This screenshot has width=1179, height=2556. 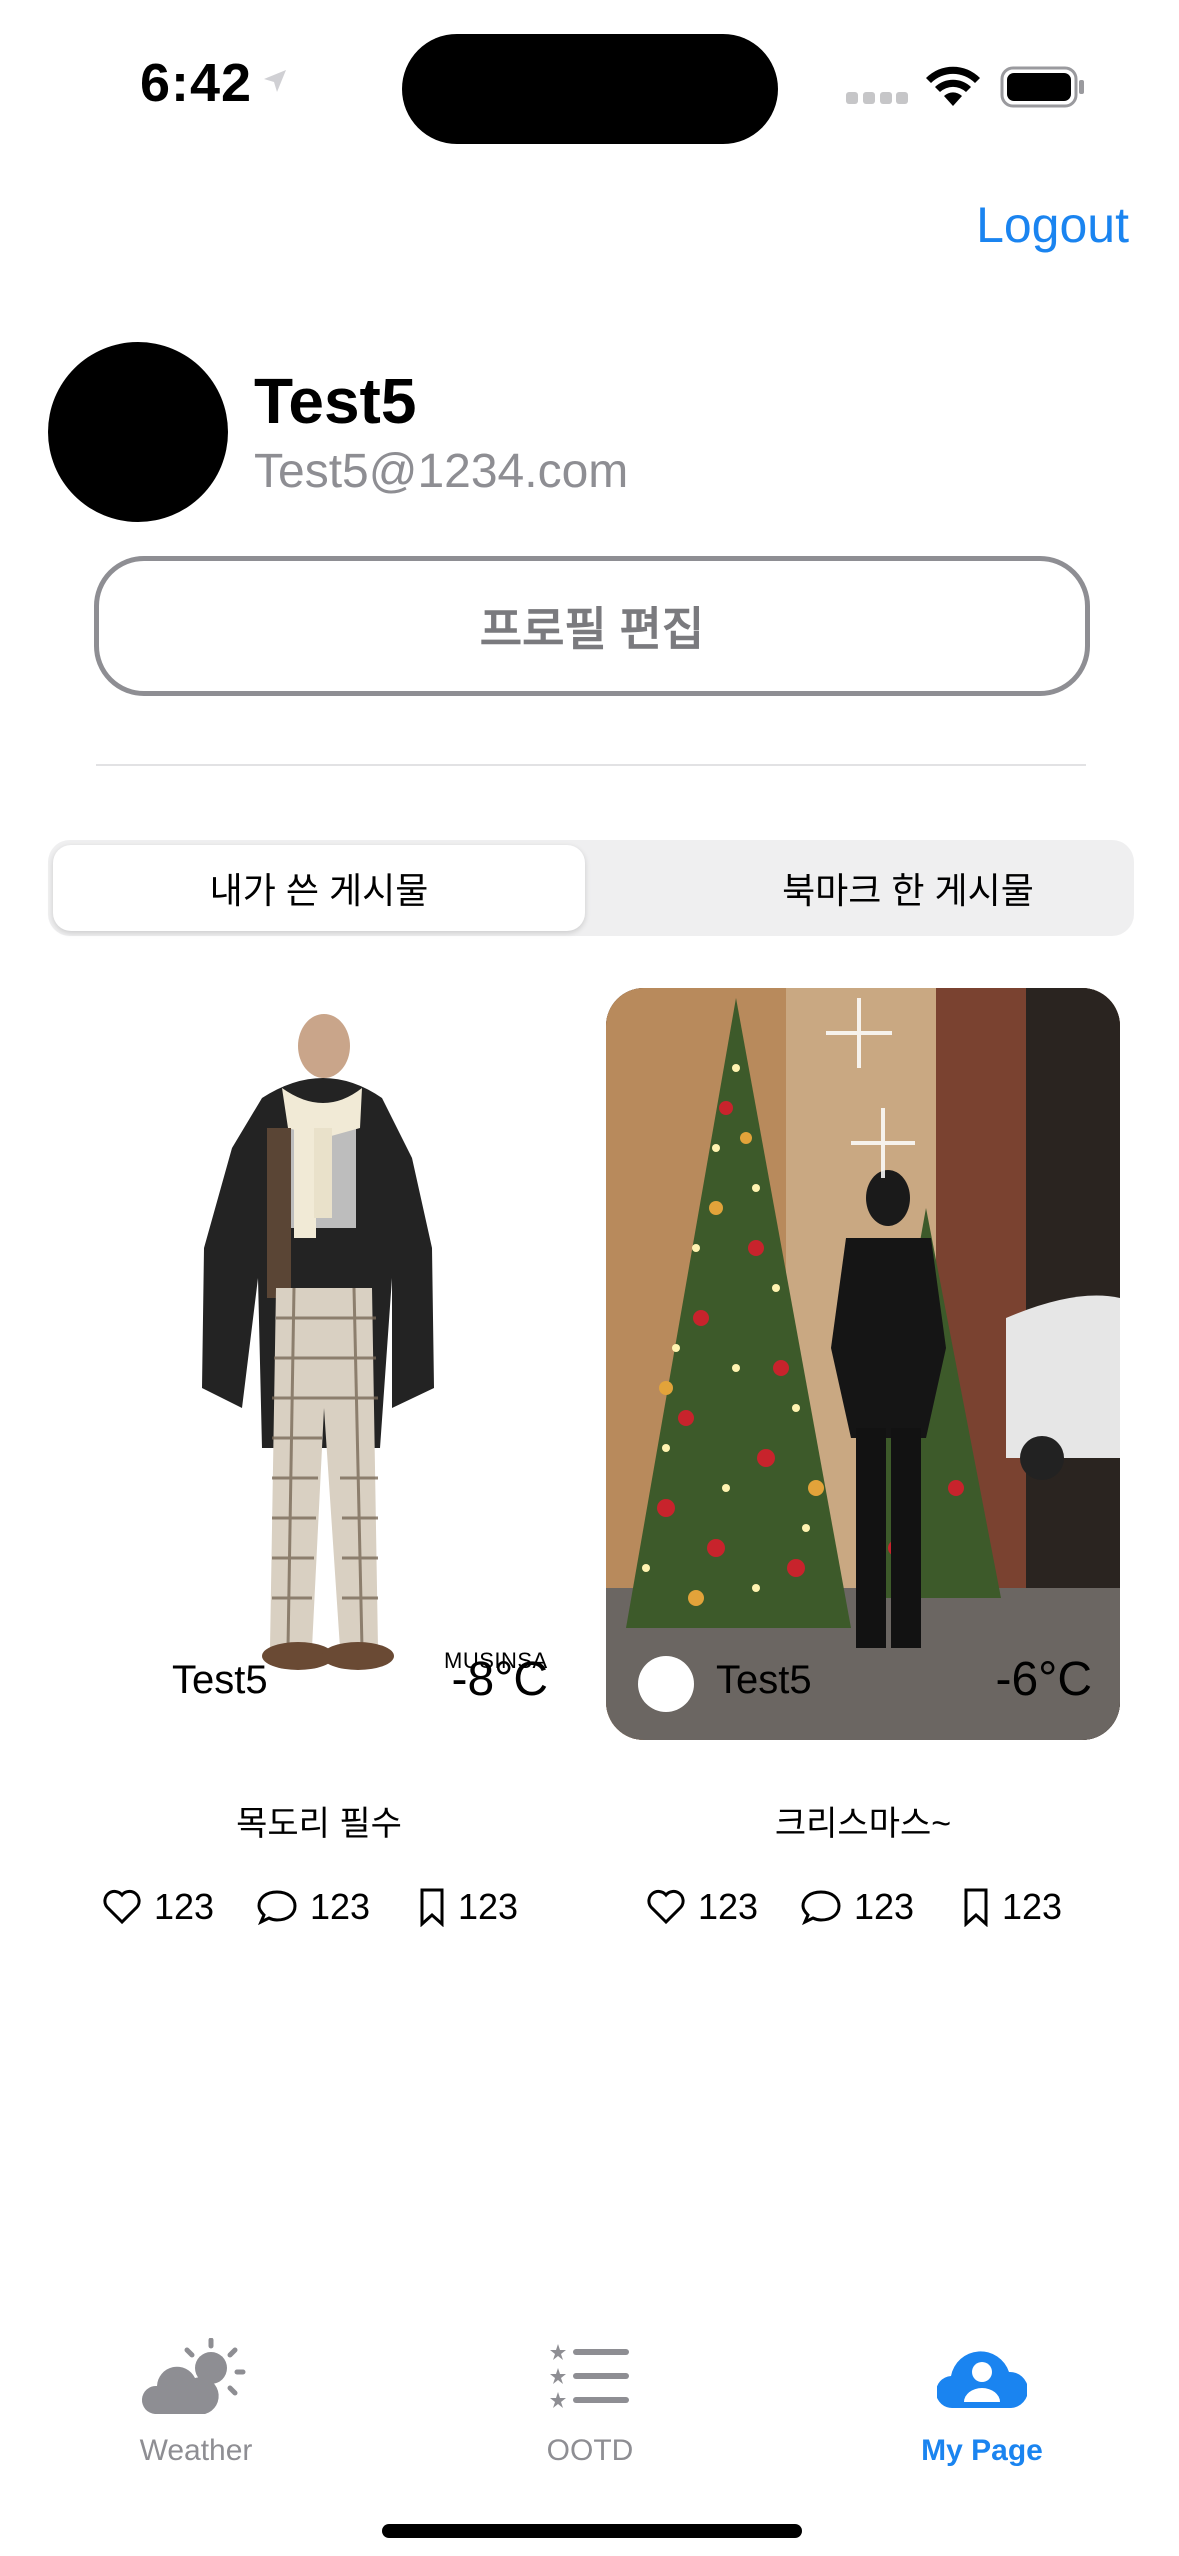 I want to click on post-photo-person-coat, so click(x=318, y=1342).